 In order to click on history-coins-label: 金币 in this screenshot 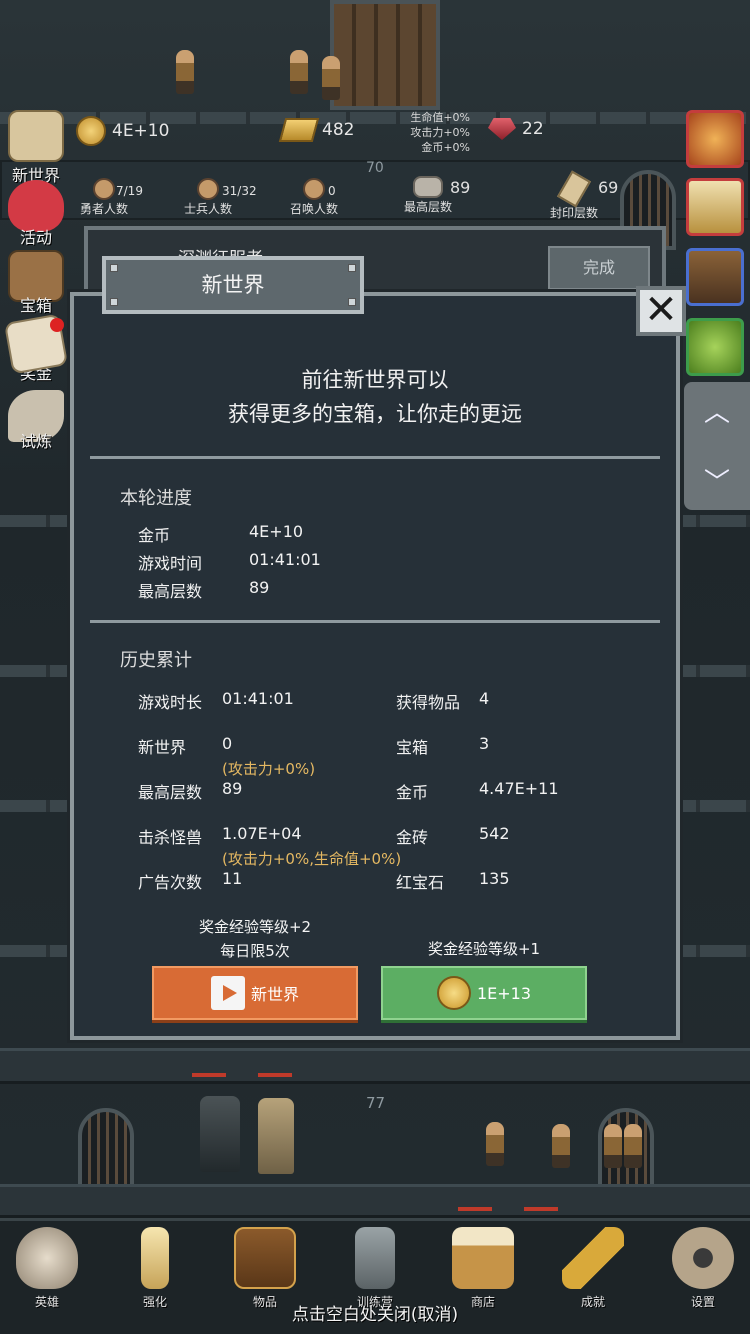, I will do `click(412, 792)`.